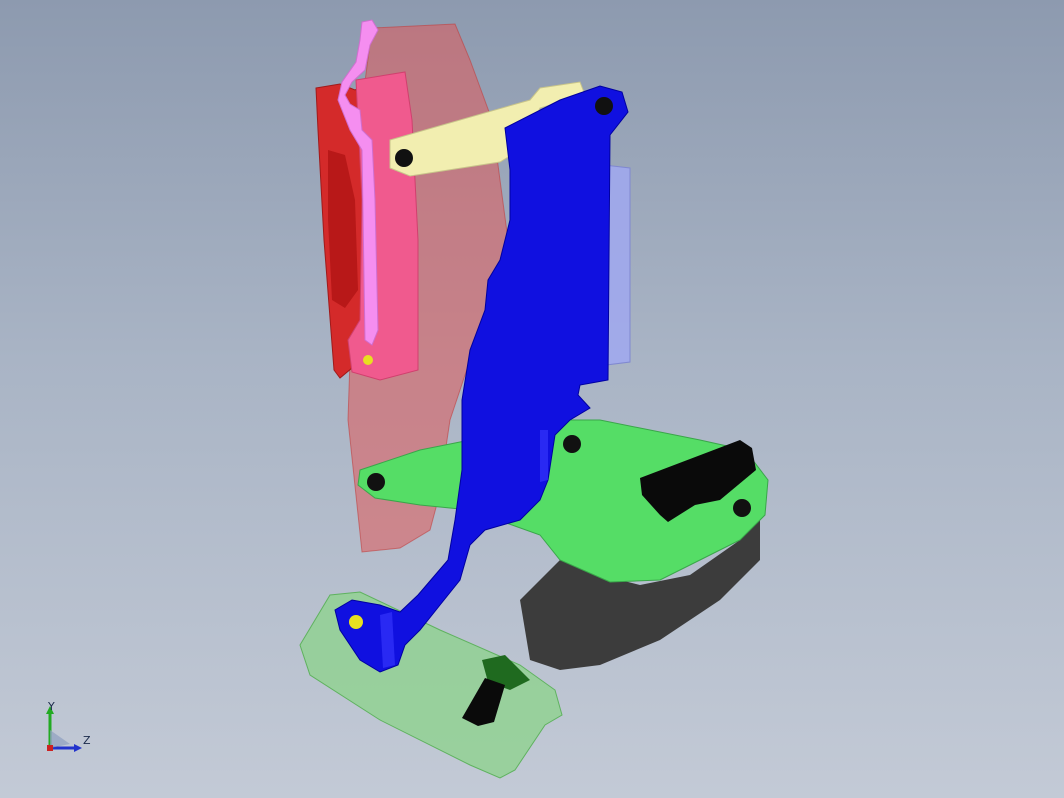 The height and width of the screenshot is (798, 1064). I want to click on y-axis-label: Y, so click(51, 706).